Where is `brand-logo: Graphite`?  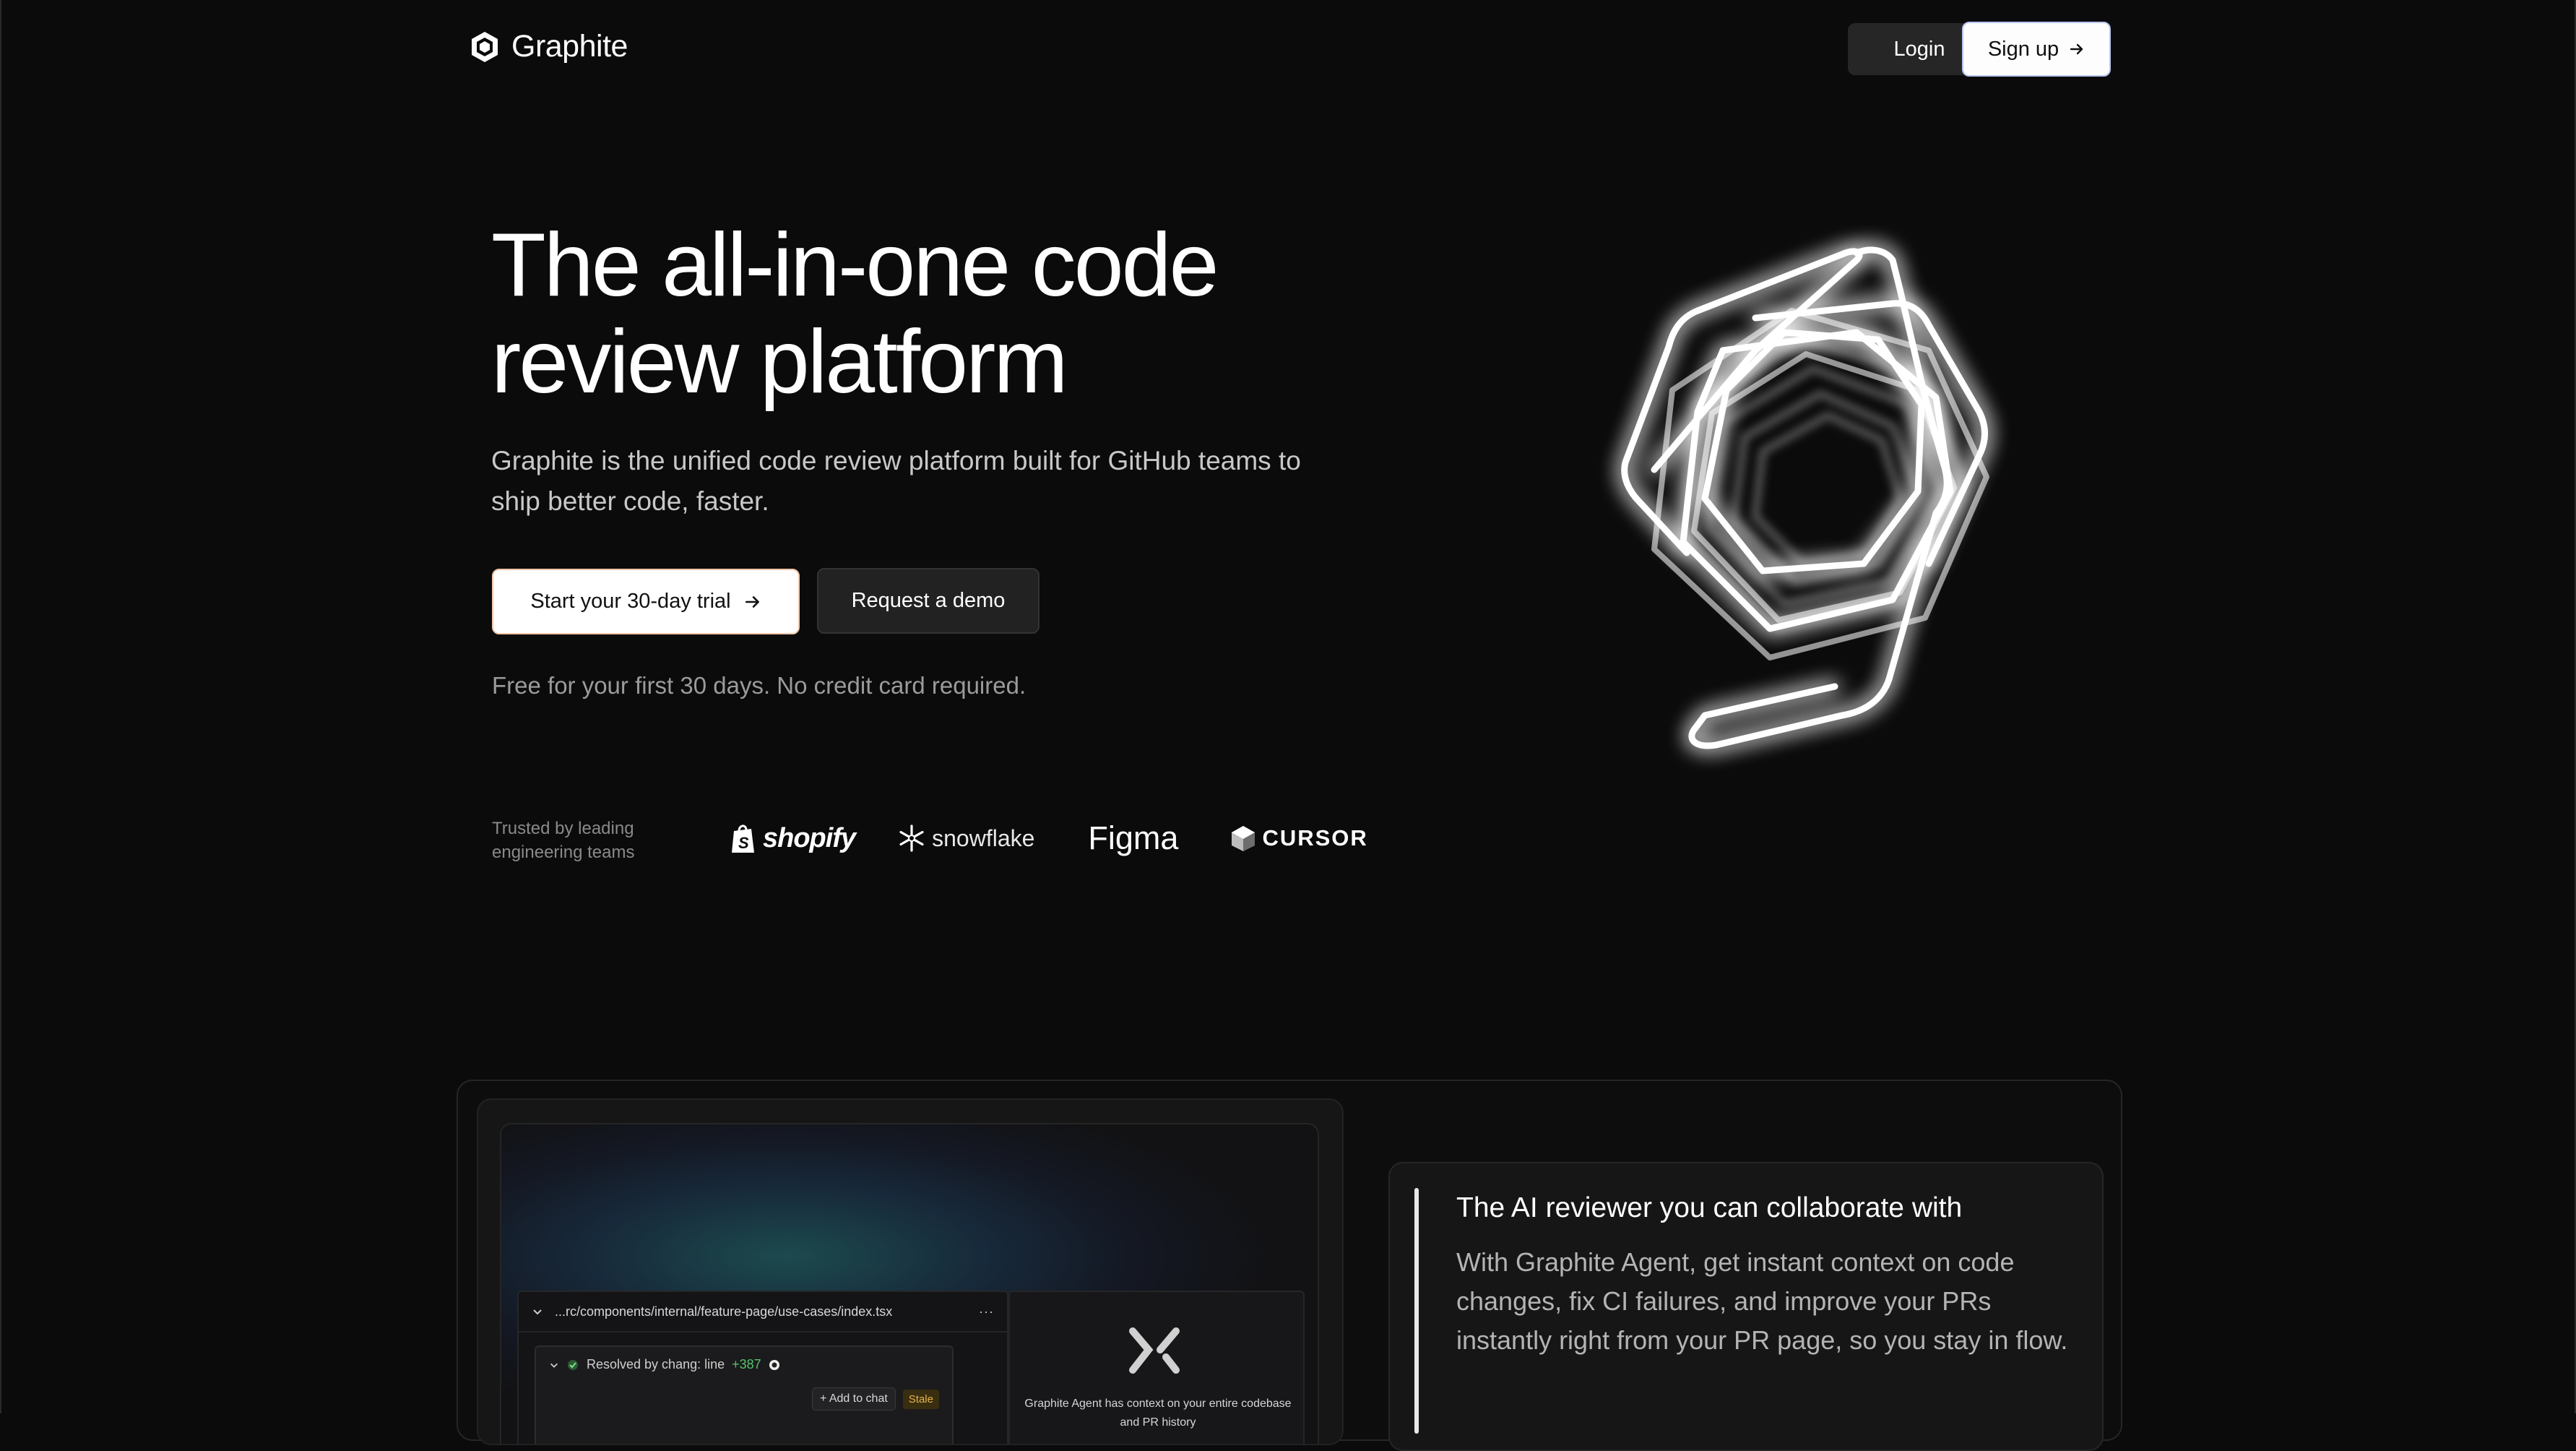 brand-logo: Graphite is located at coordinates (548, 46).